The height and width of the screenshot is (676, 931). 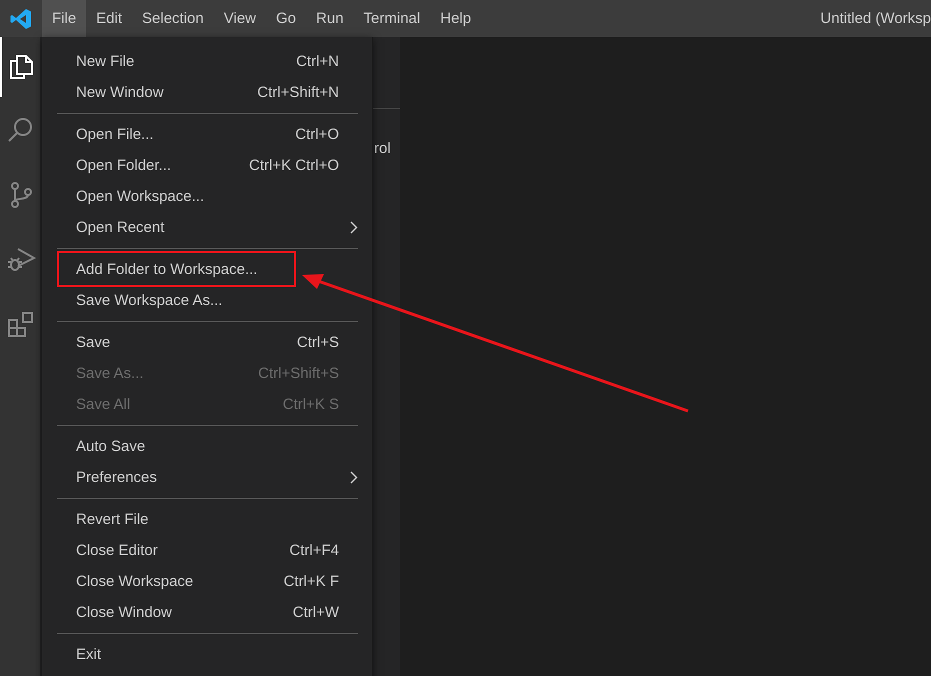 I want to click on menu-item: Close Workspace Ctrl+K F, so click(x=207, y=581).